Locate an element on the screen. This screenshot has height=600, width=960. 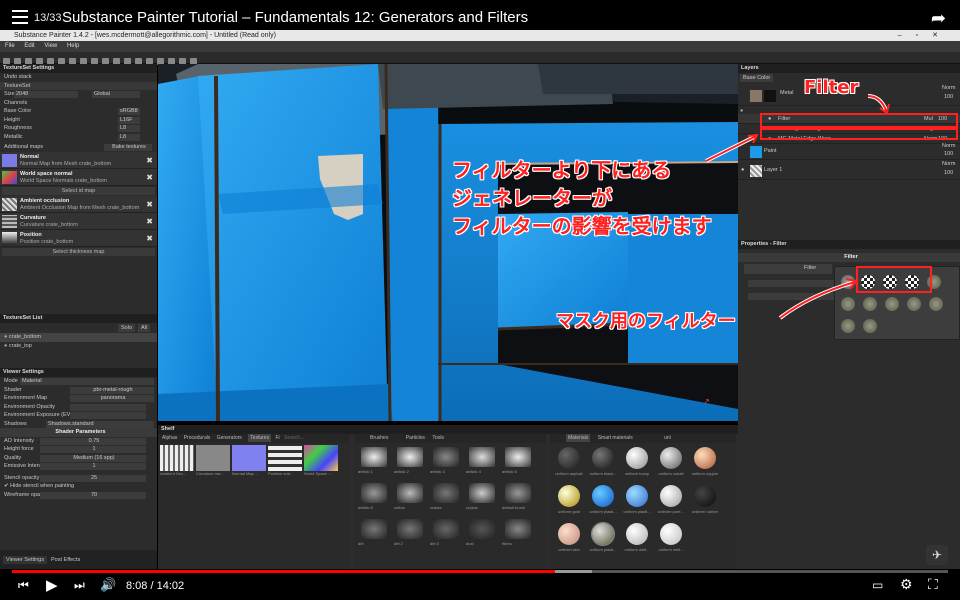
tab-viewer-settings: Viewer Settings is located at coordinates (25, 560).